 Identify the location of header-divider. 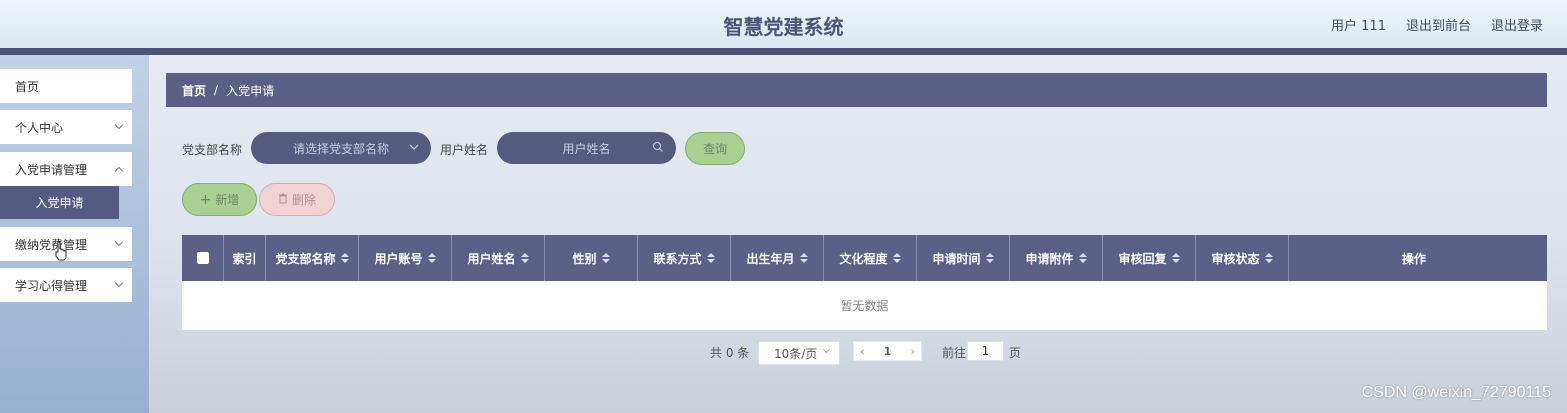
(783, 51).